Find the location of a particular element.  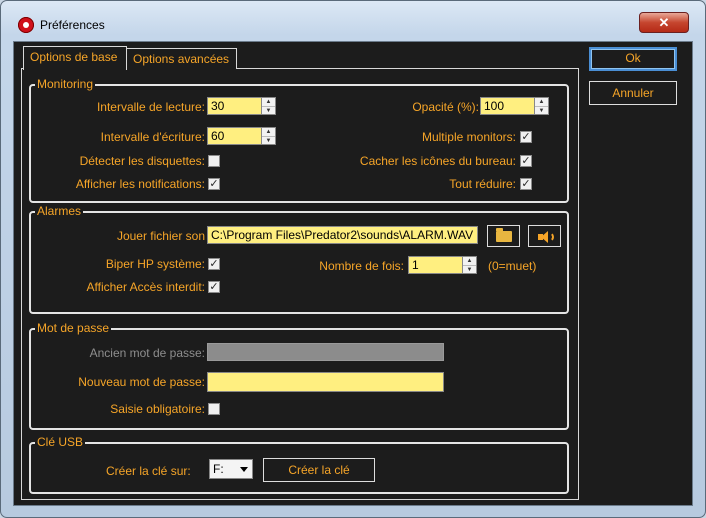

sound-file-input is located at coordinates (342, 235).